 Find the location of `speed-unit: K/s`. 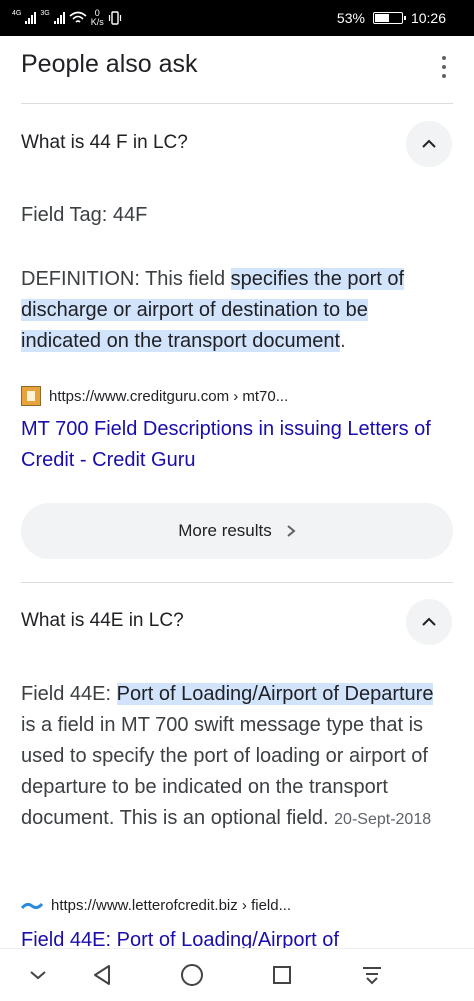

speed-unit: K/s is located at coordinates (97, 22).